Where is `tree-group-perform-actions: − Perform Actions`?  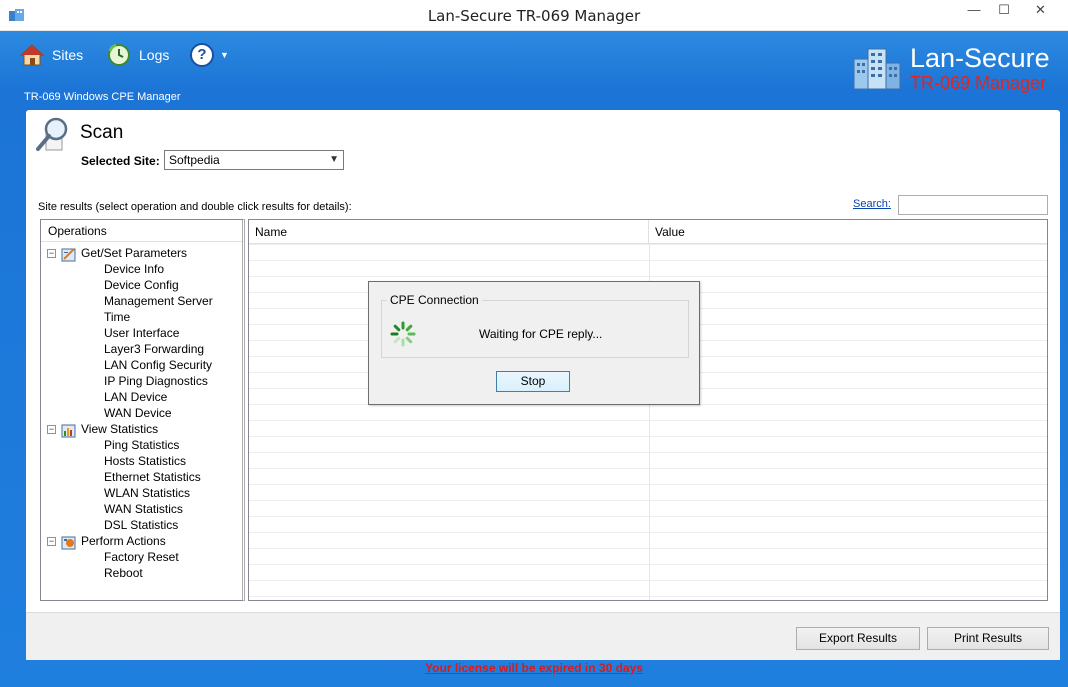 tree-group-perform-actions: − Perform Actions is located at coordinates (106, 541).